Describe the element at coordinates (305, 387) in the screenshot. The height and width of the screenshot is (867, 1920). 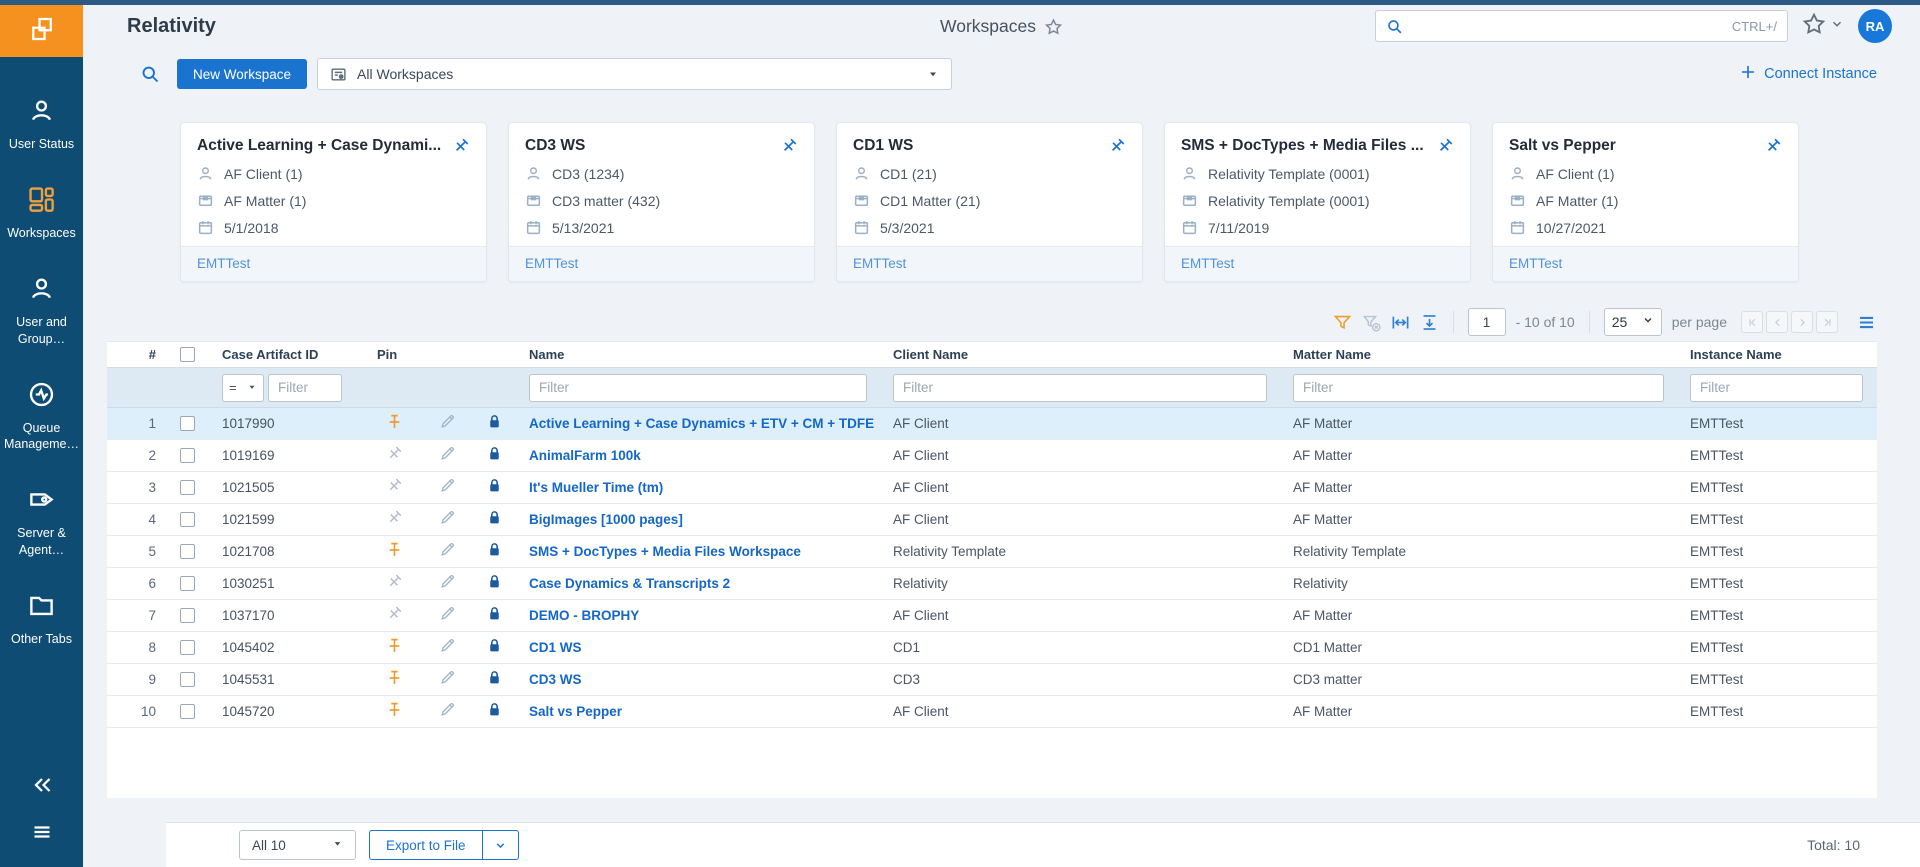
I see `artifact-id-filter-input` at that location.